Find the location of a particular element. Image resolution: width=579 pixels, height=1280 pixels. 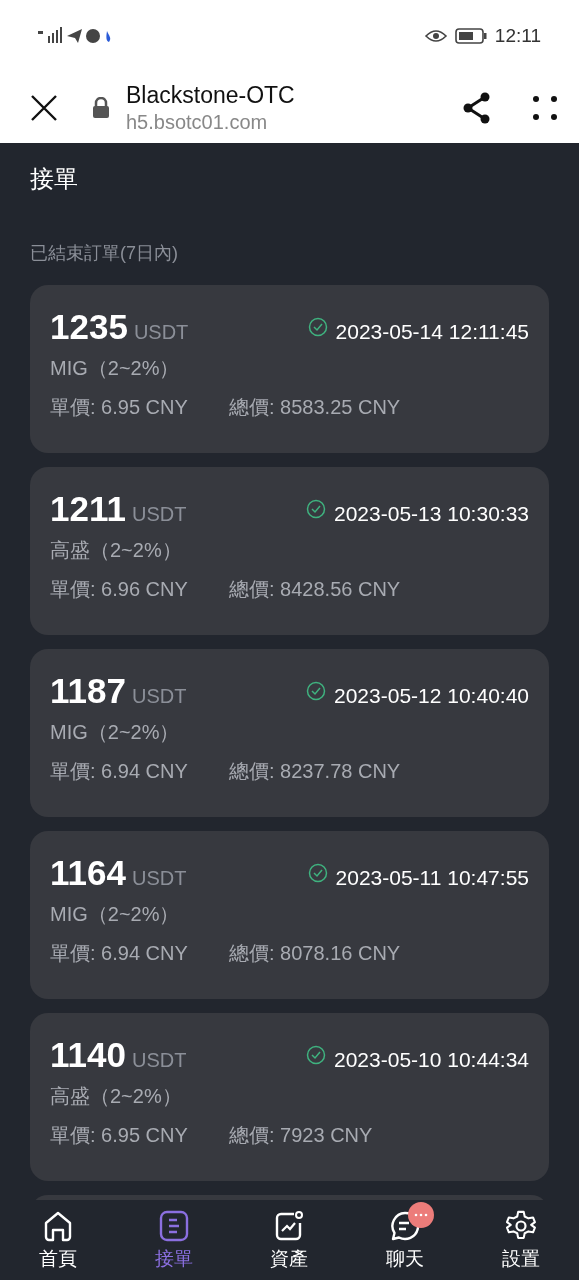

nav-tab: 聊天 is located at coordinates (405, 1240).